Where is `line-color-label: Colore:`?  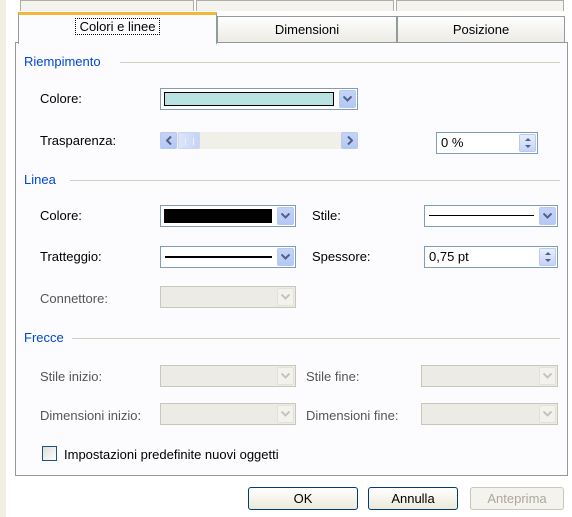
line-color-label: Colore: is located at coordinates (61, 215).